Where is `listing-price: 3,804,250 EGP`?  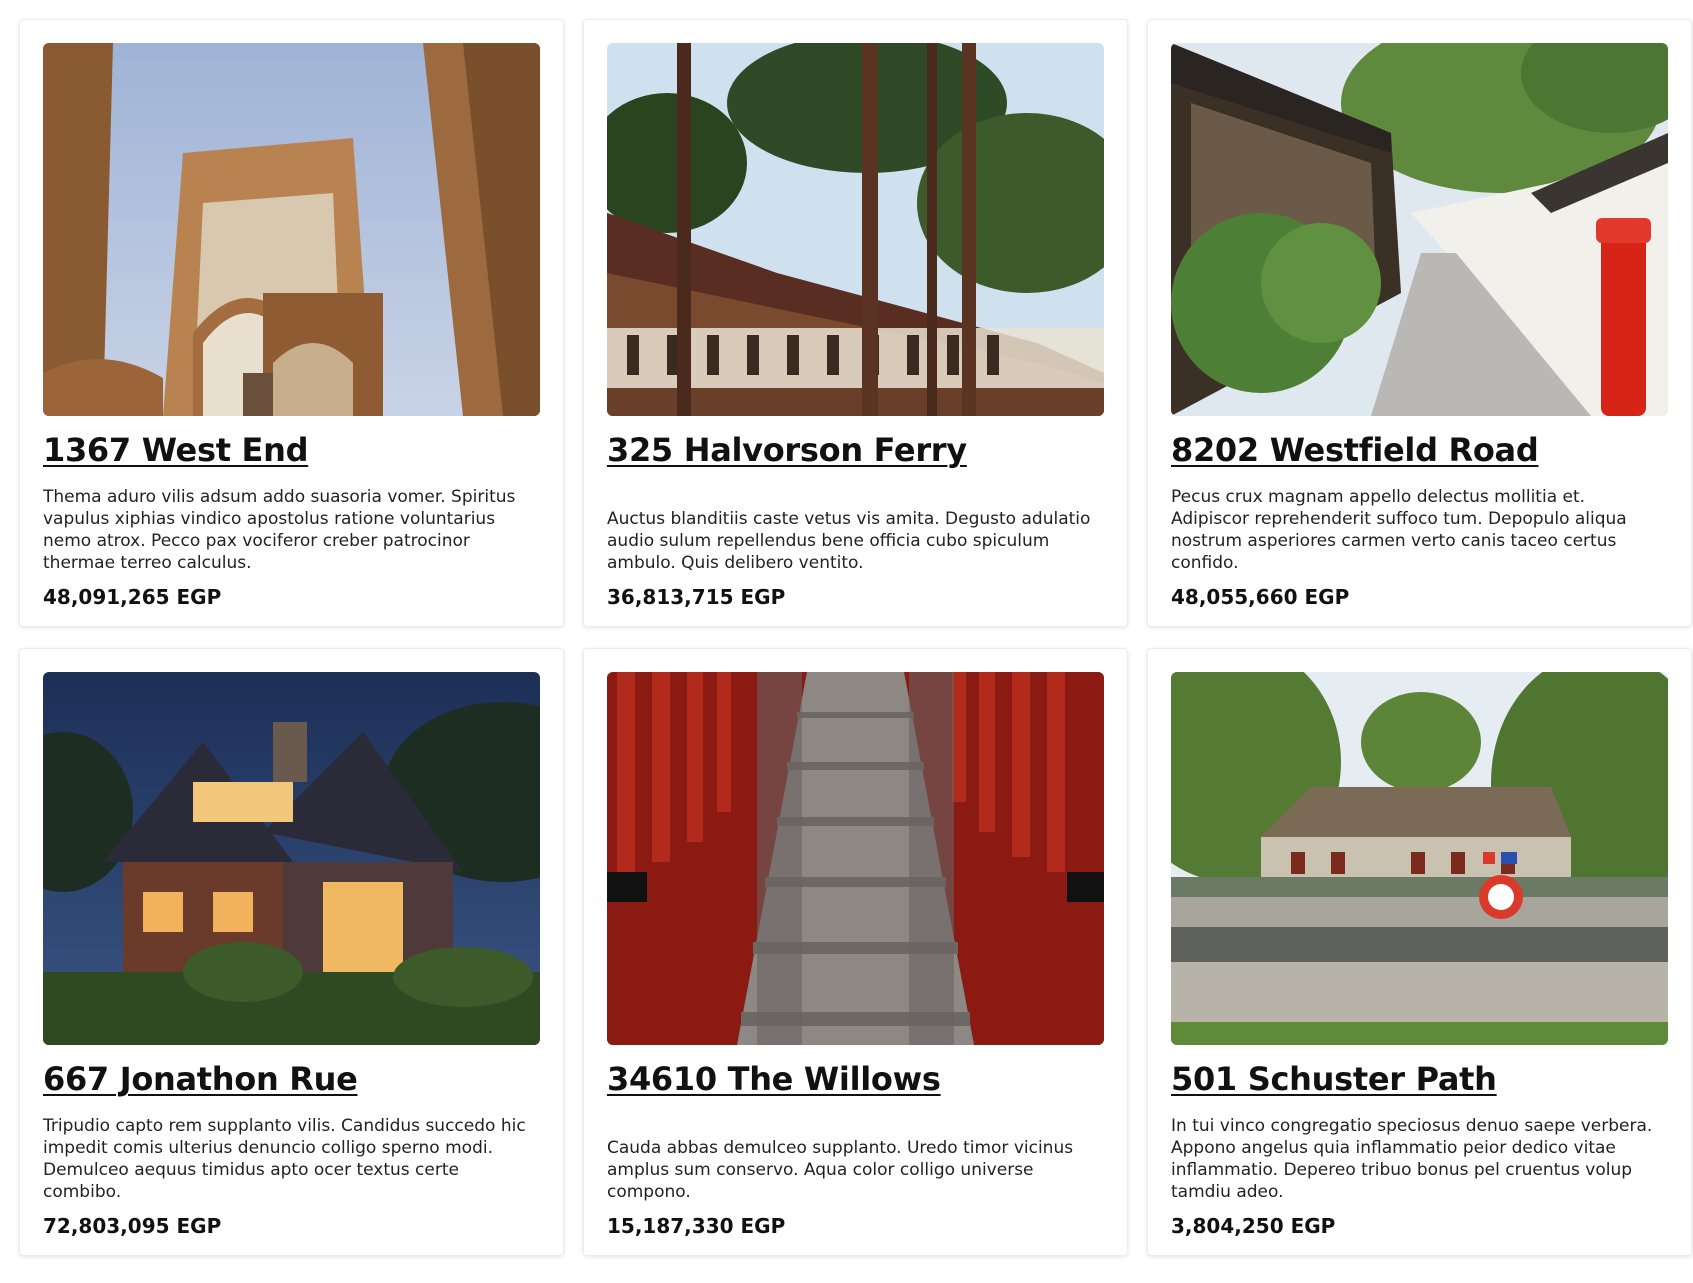 listing-price: 3,804,250 EGP is located at coordinates (1253, 1226).